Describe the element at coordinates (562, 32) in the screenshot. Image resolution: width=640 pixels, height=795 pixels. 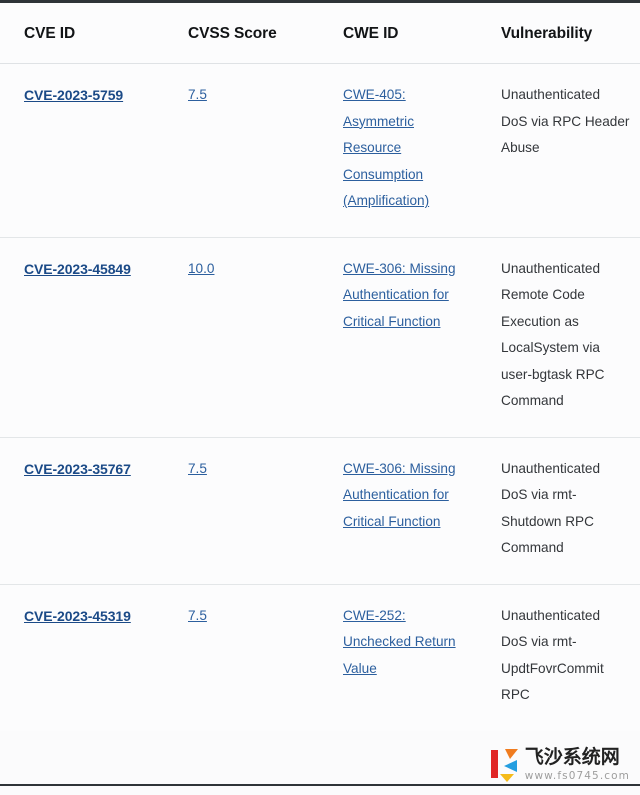
I see `column-header-vulnerability: Vulnerability` at that location.